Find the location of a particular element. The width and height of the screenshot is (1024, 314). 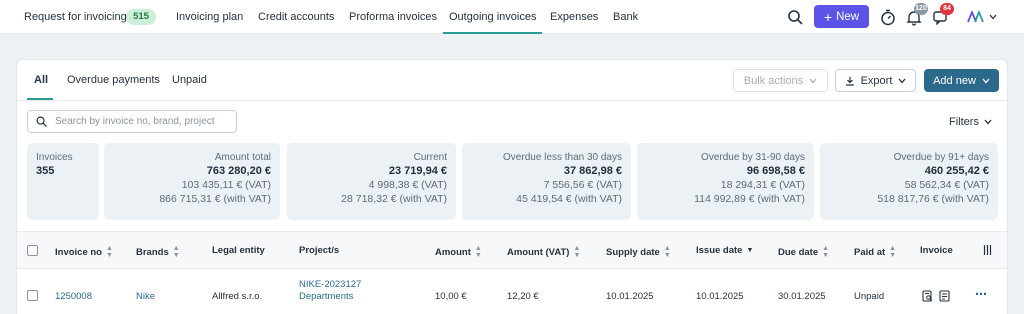

amount-vat-value: 12,20 € is located at coordinates (523, 296).